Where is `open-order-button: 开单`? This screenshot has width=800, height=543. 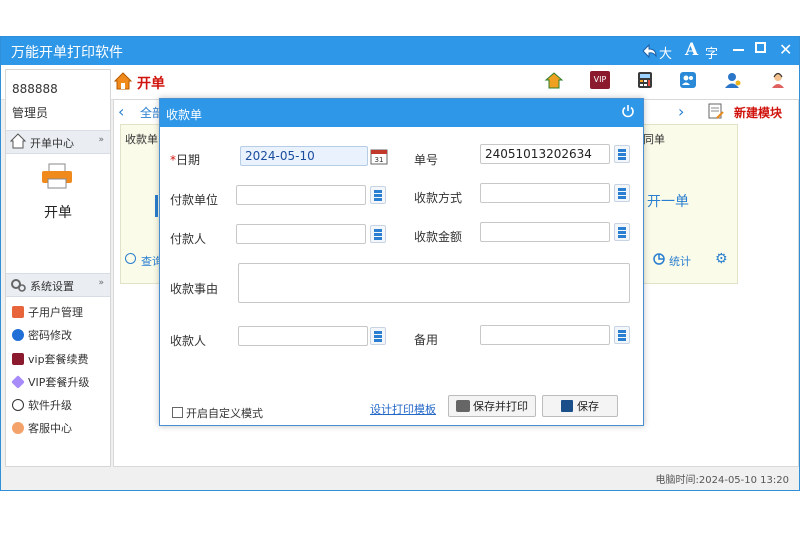
open-order-button: 开单 is located at coordinates (58, 189).